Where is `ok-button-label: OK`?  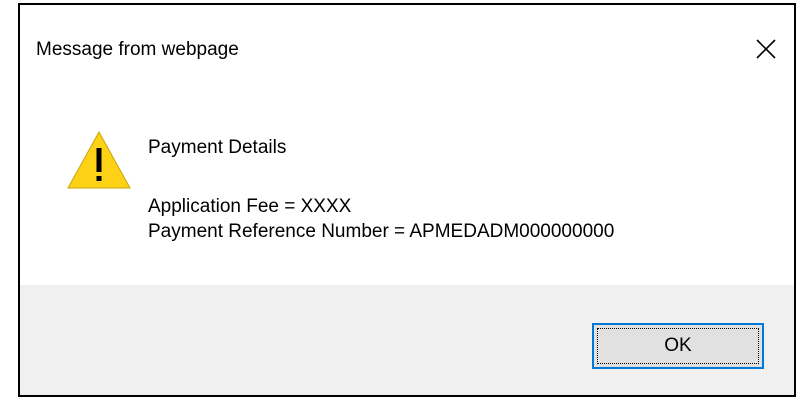
ok-button-label: OK is located at coordinates (678, 345).